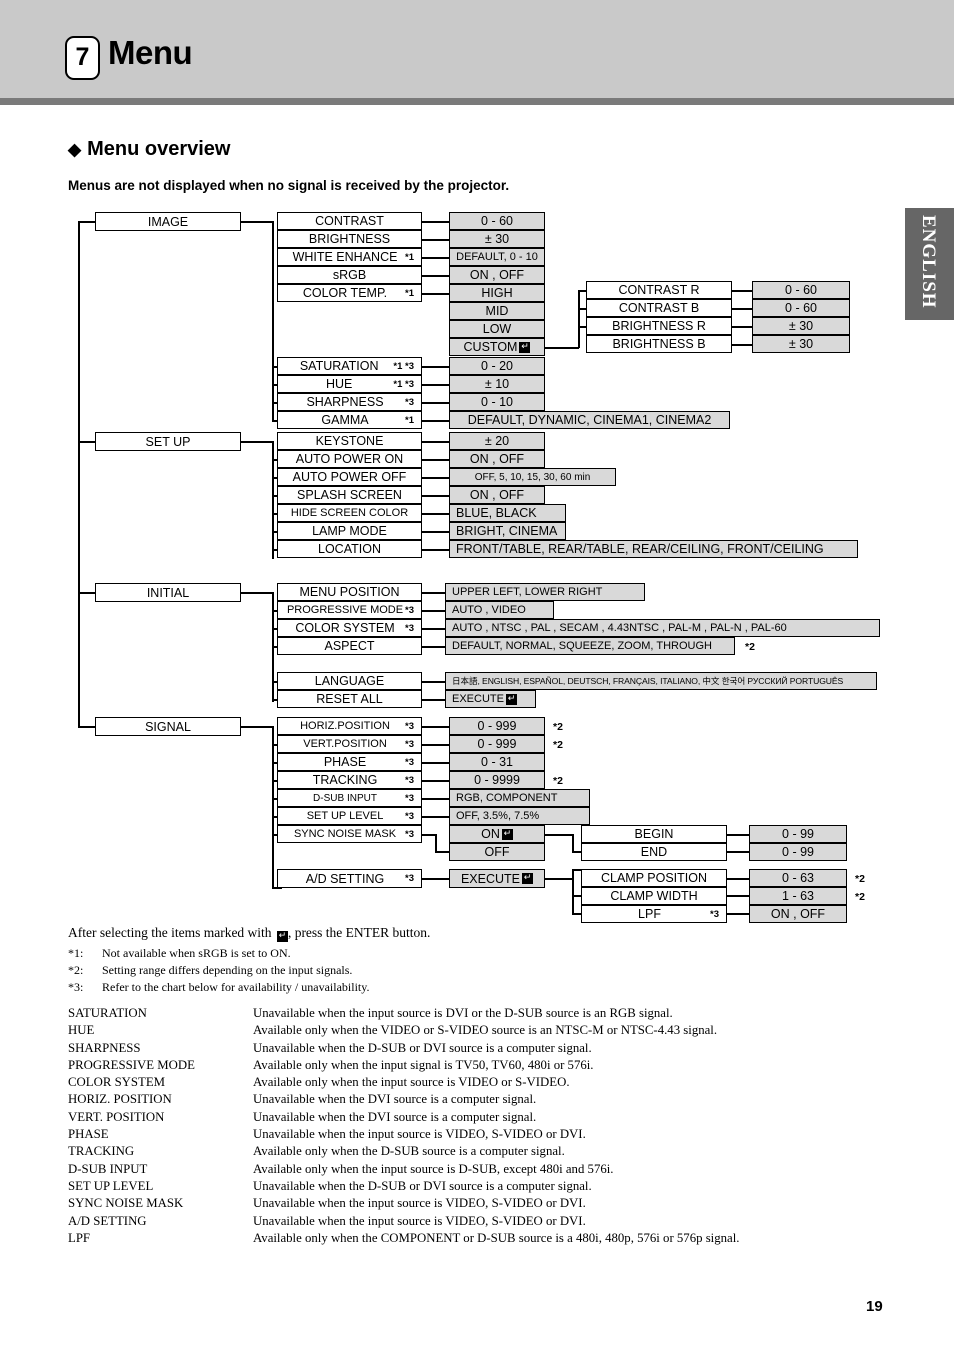  What do you see at coordinates (349, 762) in the screenshot?
I see `tree-node-phase: PHASE *3` at bounding box center [349, 762].